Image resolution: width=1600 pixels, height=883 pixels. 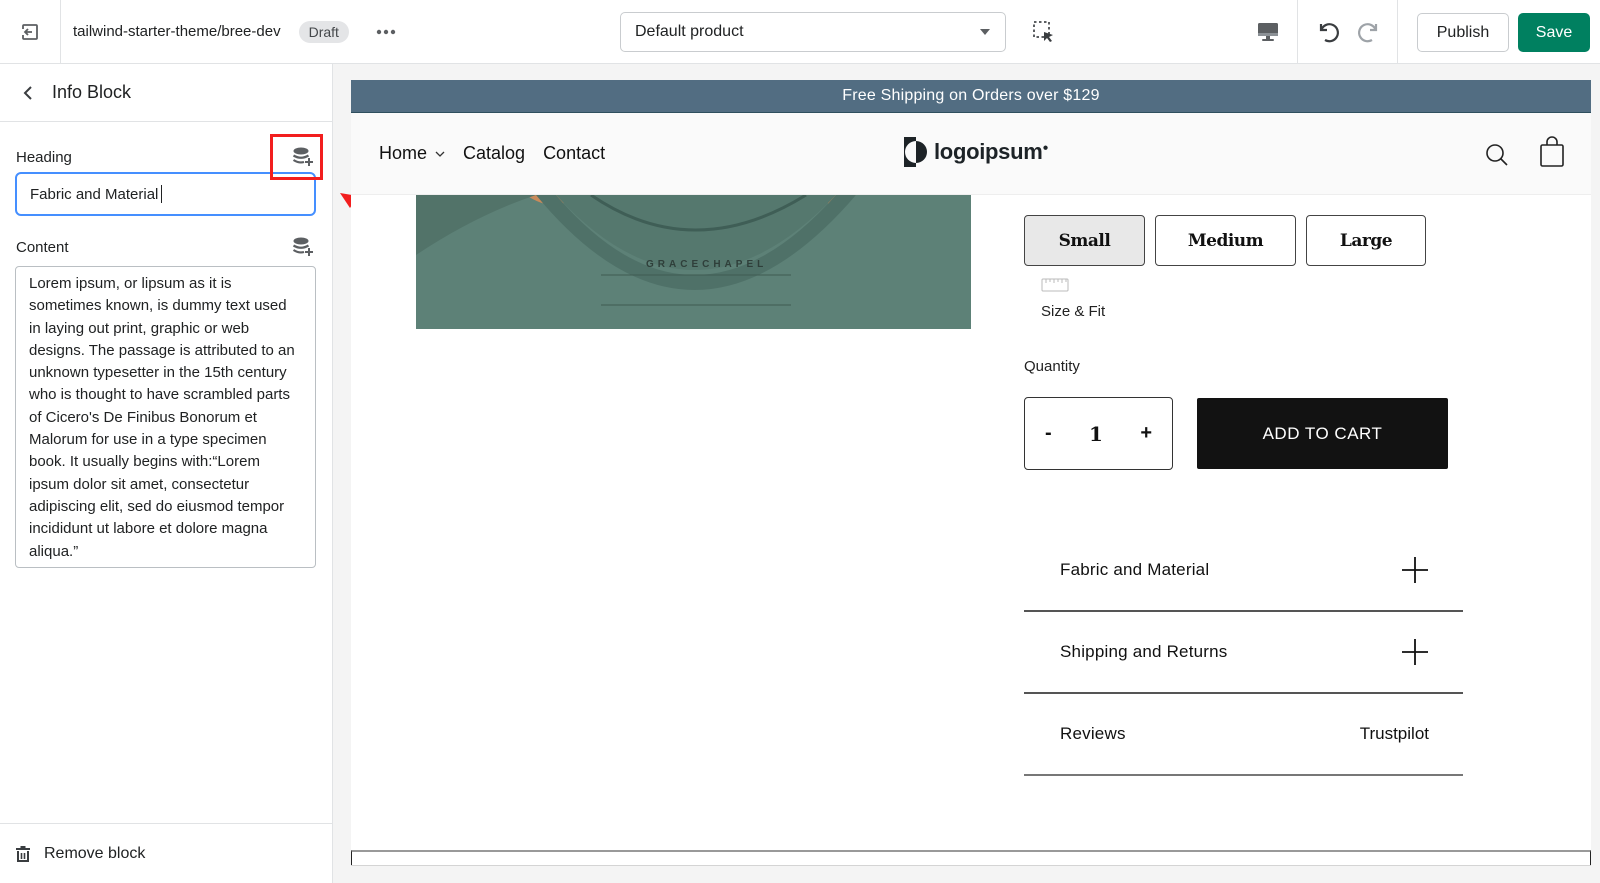 What do you see at coordinates (1135, 569) in the screenshot?
I see `accordion-title: Fabric and Material` at bounding box center [1135, 569].